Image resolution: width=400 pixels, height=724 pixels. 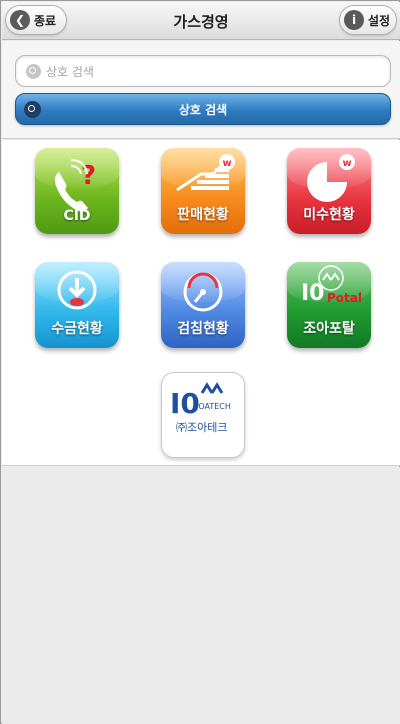 What do you see at coordinates (329, 215) in the screenshot?
I see `tile-receivable-status-label: 미수현황` at bounding box center [329, 215].